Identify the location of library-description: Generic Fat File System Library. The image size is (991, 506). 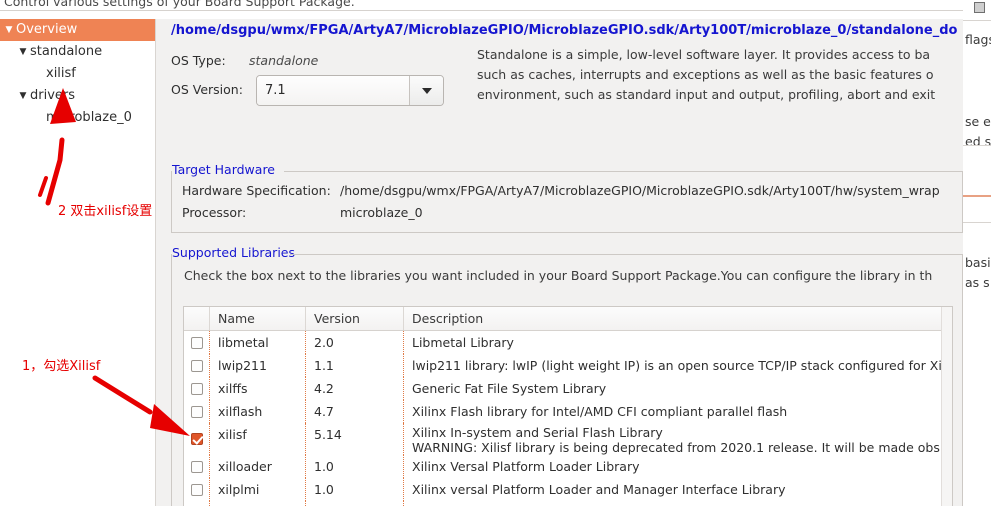
(509, 388).